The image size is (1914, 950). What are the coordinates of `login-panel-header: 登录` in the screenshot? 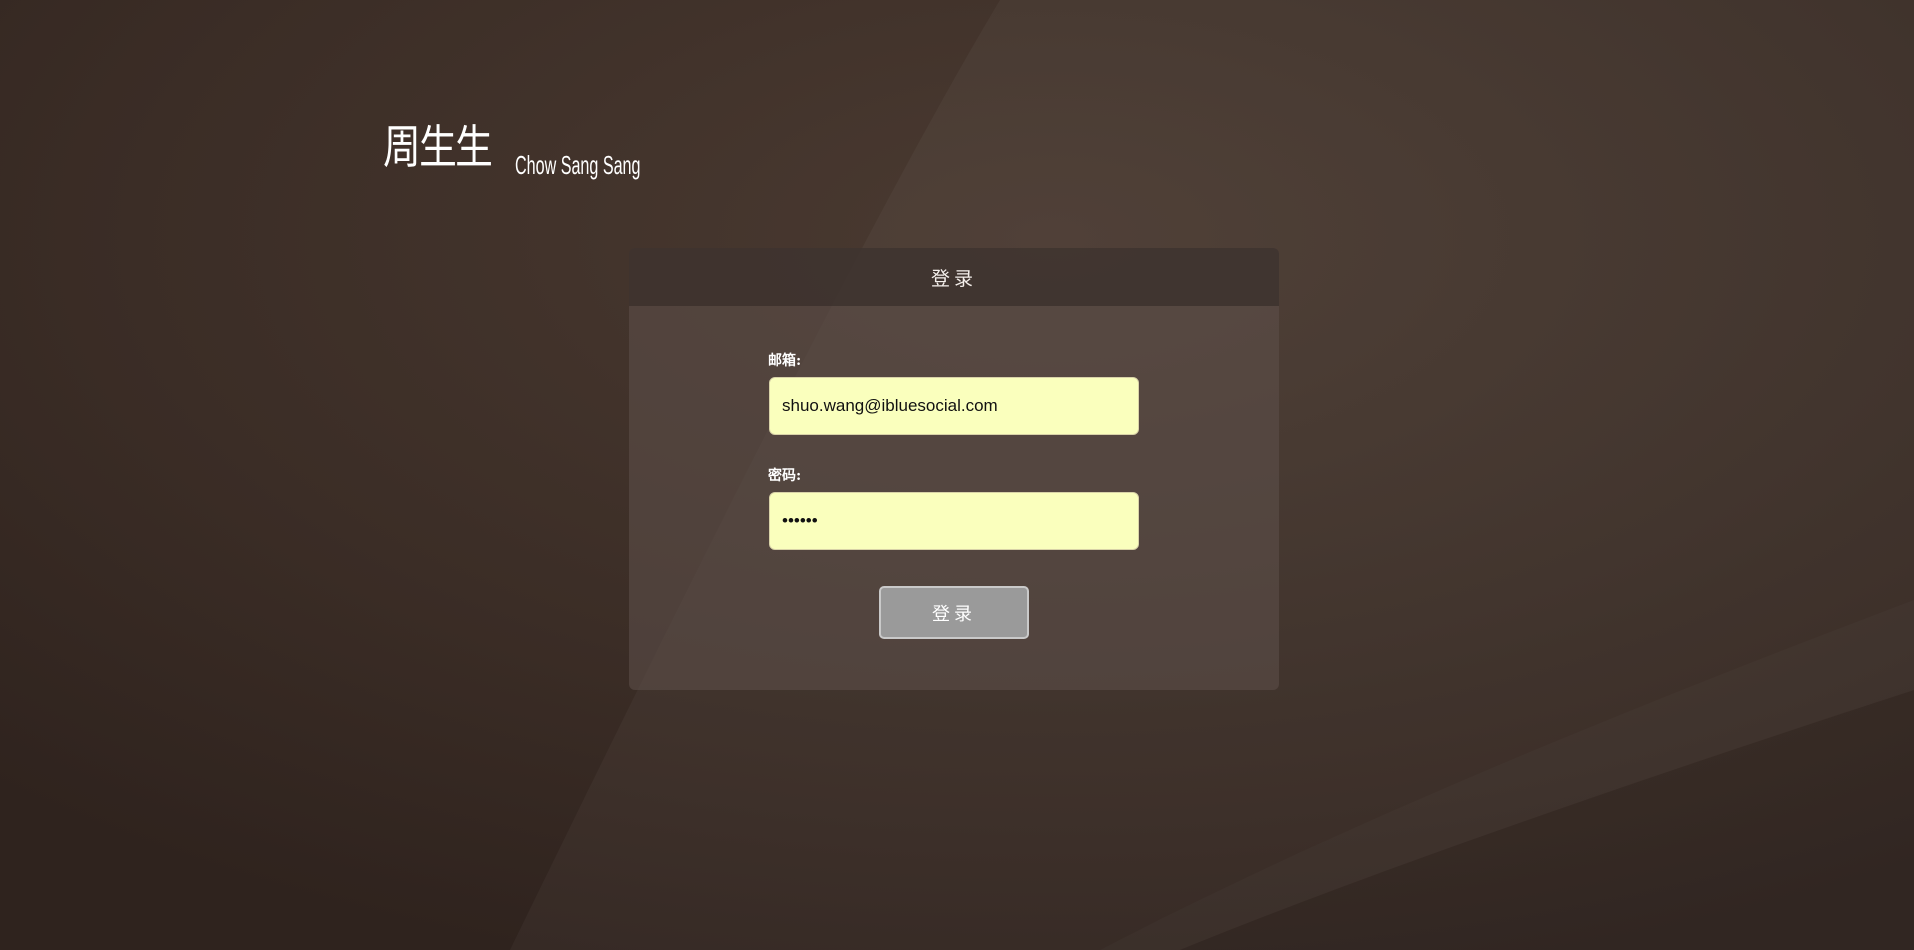 It's located at (954, 277).